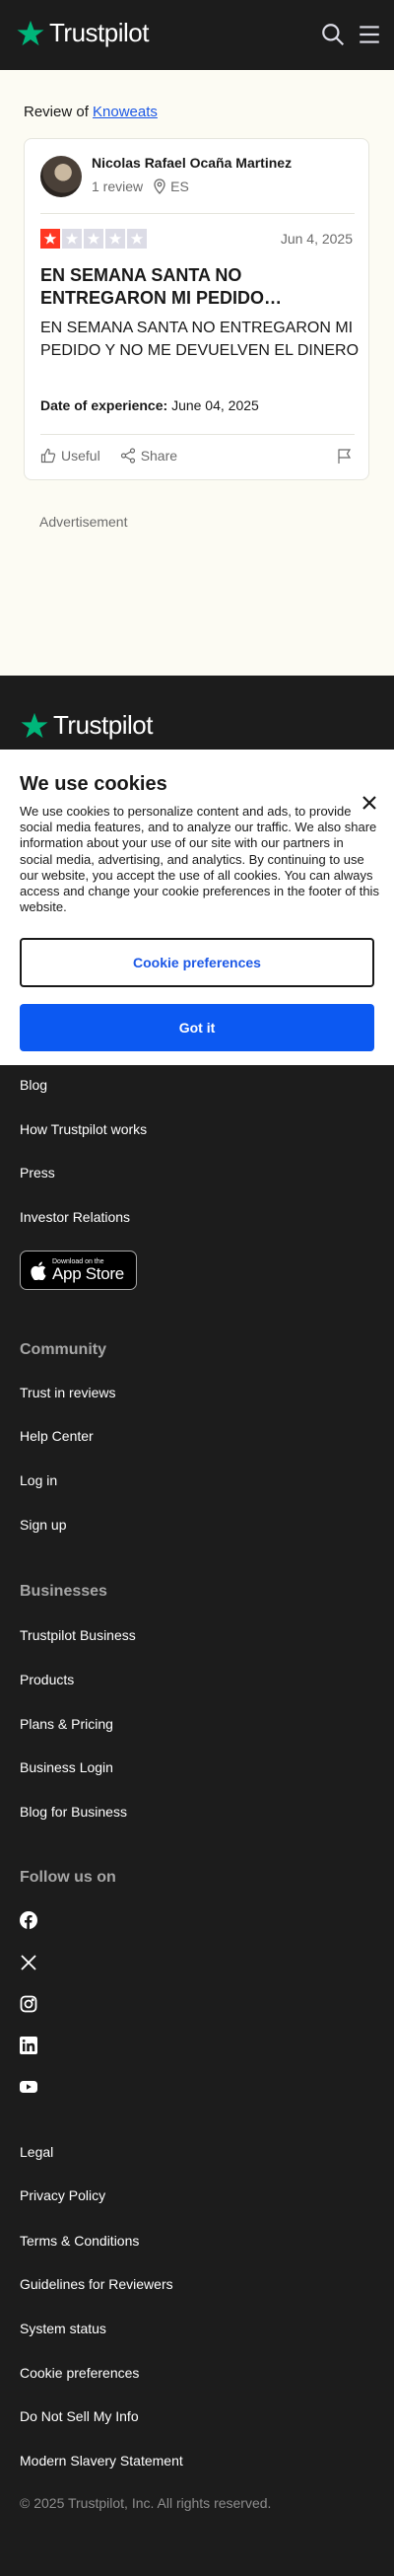  Describe the element at coordinates (125, 112) in the screenshot. I see `company-link: Knoweats` at that location.